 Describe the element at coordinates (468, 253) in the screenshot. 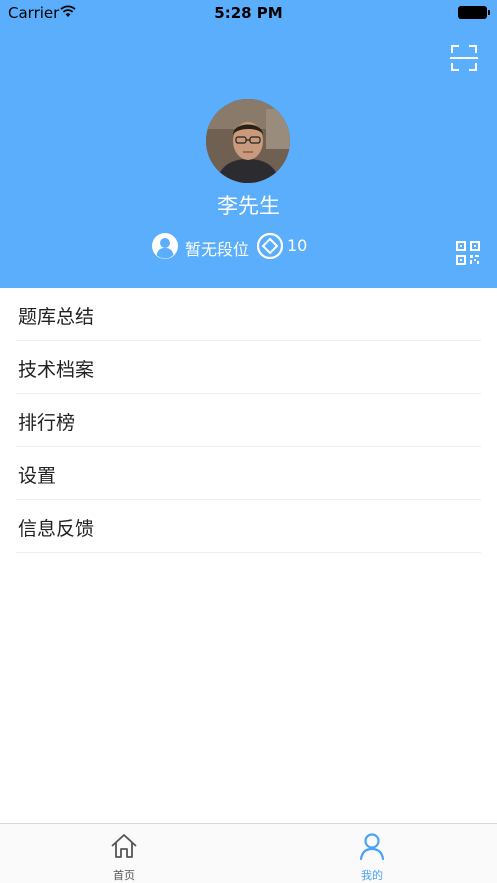

I see `qr-code-icon` at that location.